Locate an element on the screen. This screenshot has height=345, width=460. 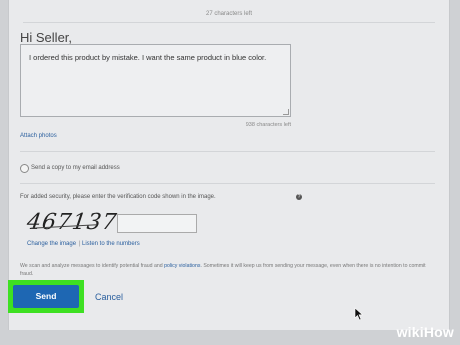
cancel-link: Cancel is located at coordinates (109, 297).